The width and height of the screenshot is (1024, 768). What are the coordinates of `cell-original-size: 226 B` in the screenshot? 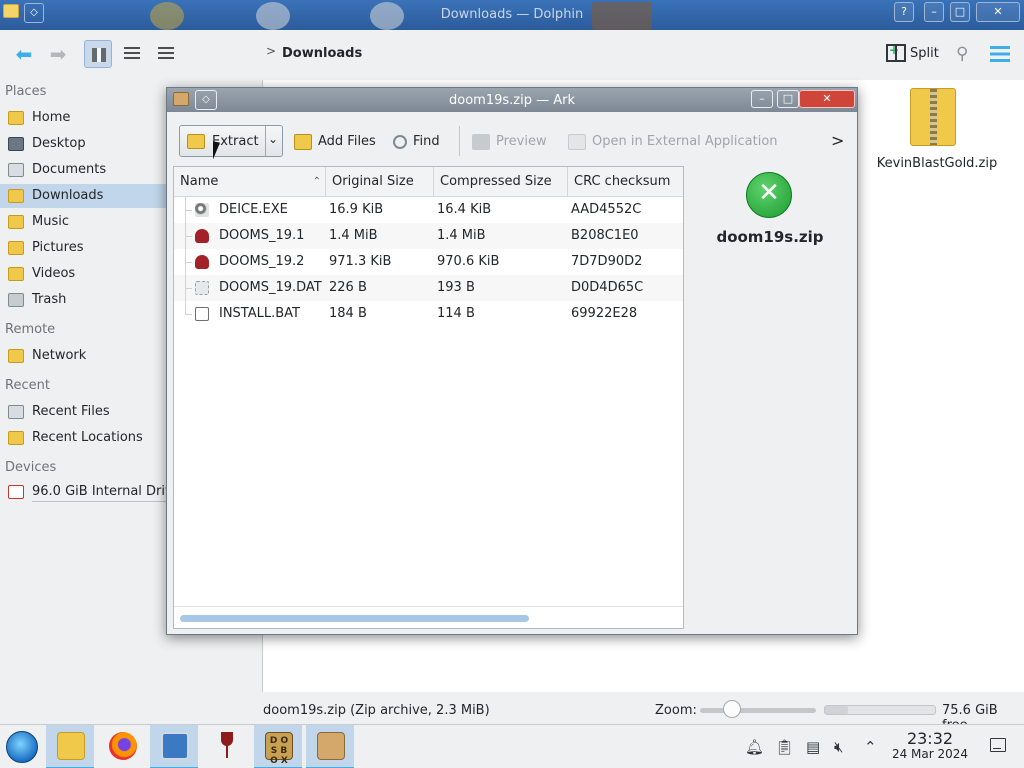 It's located at (348, 287).